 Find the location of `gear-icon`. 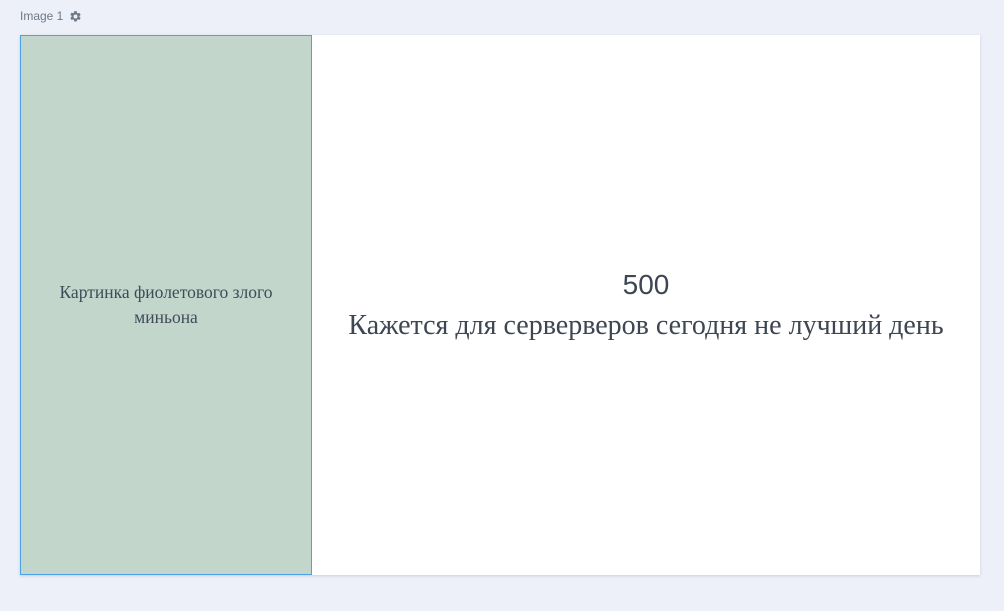

gear-icon is located at coordinates (75, 16).